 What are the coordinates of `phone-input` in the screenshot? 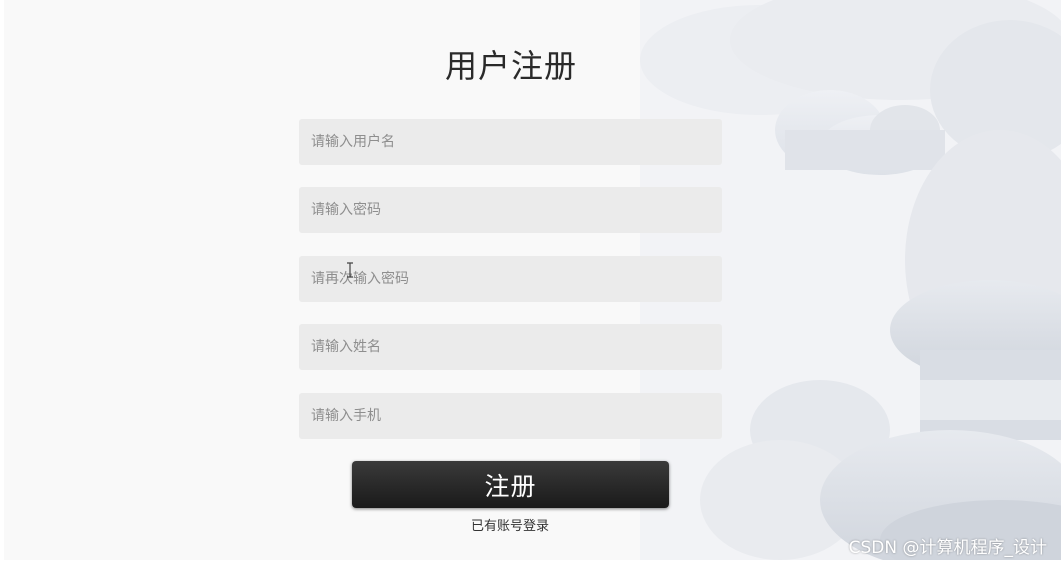 It's located at (510, 416).